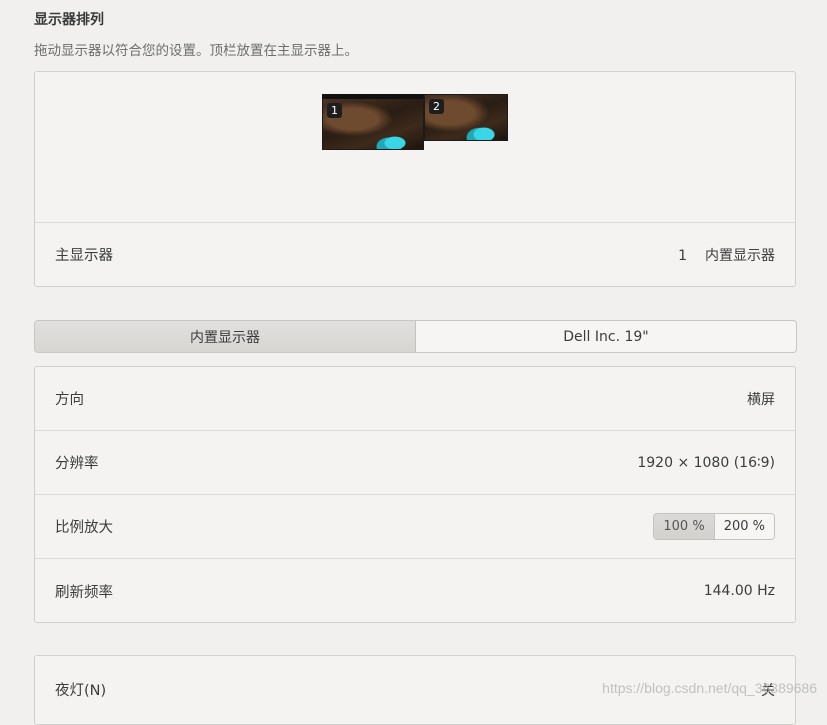 The width and height of the screenshot is (827, 725). What do you see at coordinates (69, 20) in the screenshot?
I see `section-title: 显示器排列` at bounding box center [69, 20].